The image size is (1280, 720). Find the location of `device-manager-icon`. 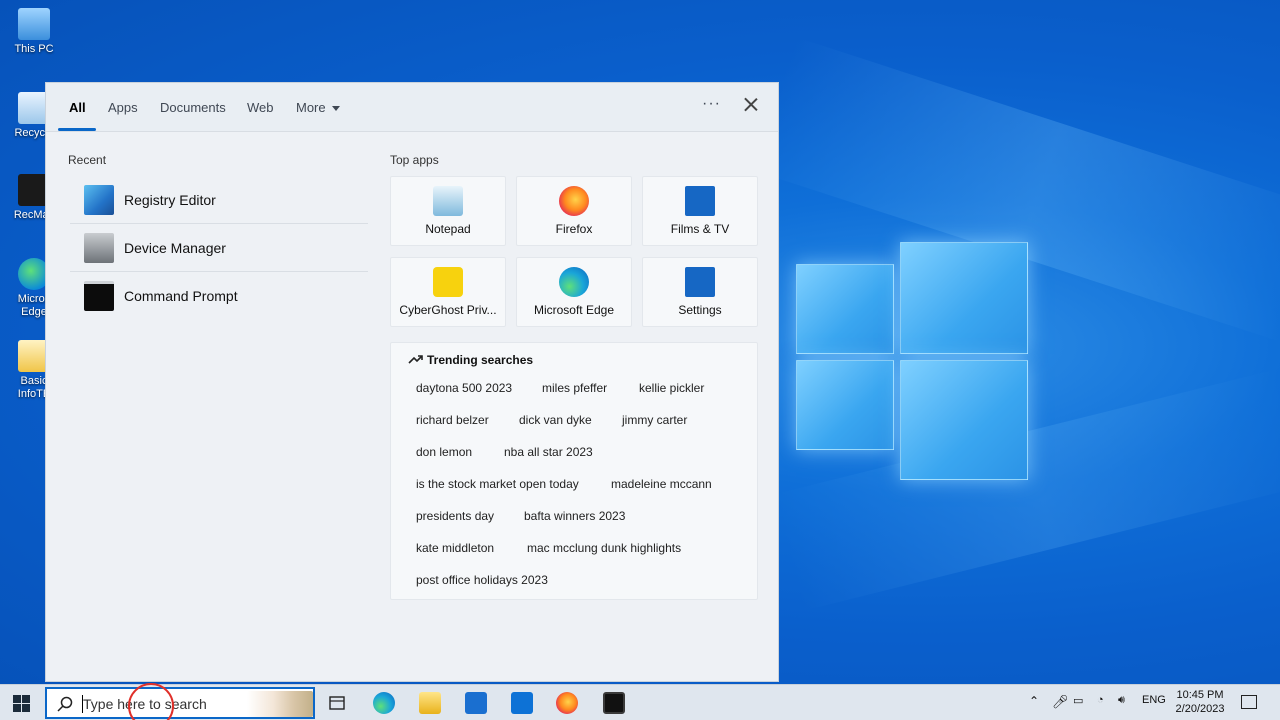

device-manager-icon is located at coordinates (99, 248).